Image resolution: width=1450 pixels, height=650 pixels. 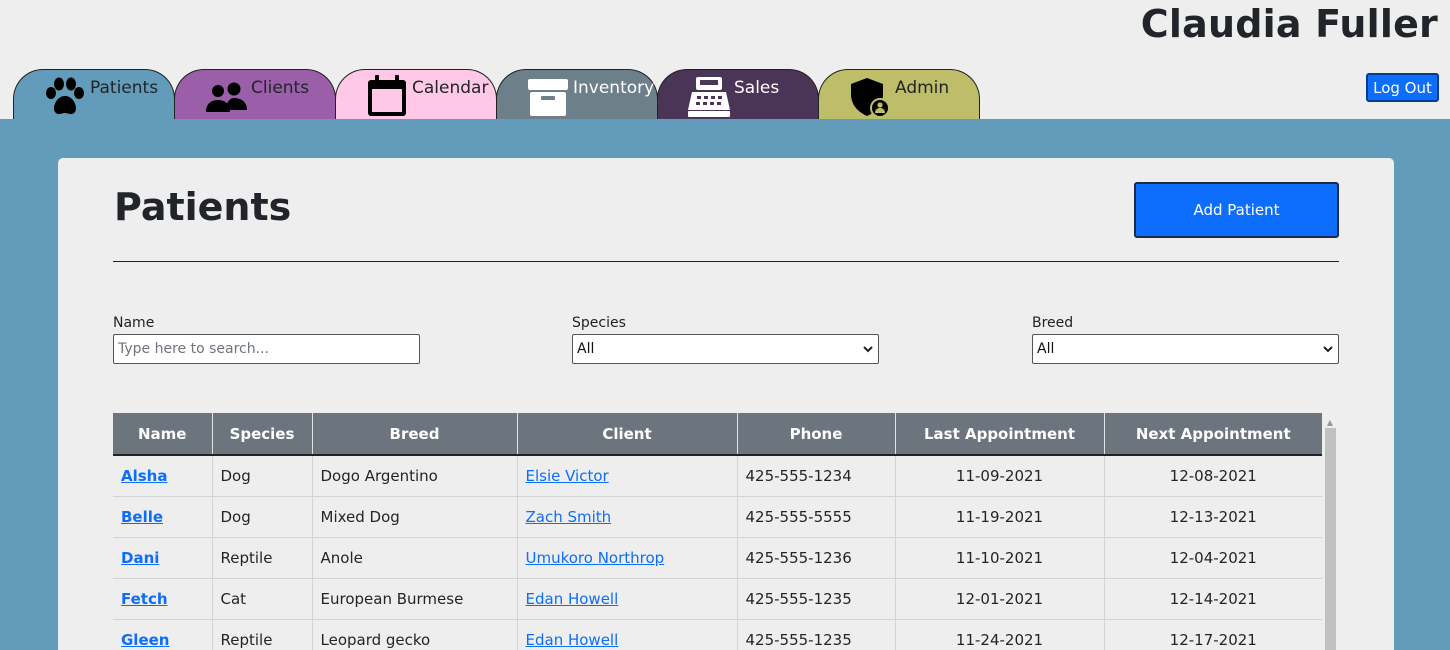 What do you see at coordinates (1213, 558) in the screenshot?
I see `next-appointment-cell: 12-04-2021` at bounding box center [1213, 558].